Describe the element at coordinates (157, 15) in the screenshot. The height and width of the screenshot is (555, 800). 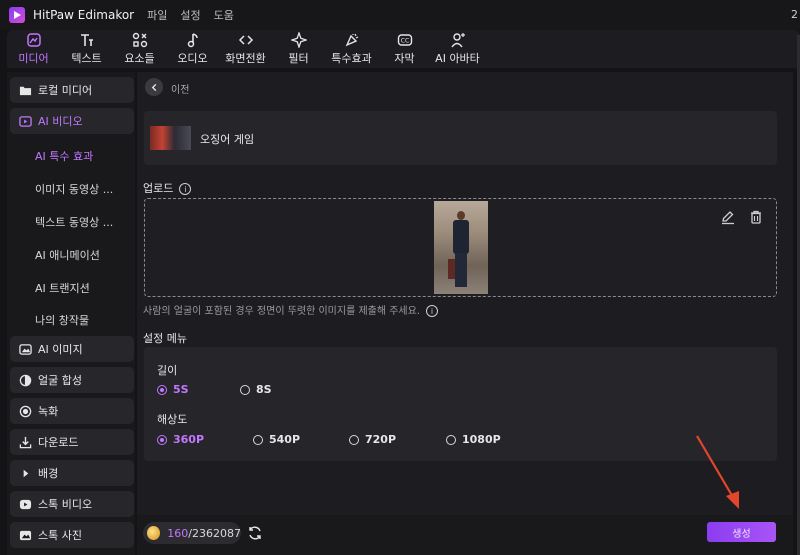
I see `menu-file: 파일` at that location.